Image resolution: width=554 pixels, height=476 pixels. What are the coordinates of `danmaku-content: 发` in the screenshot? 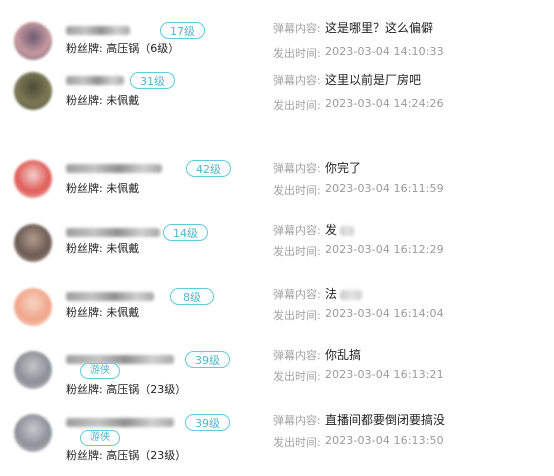 It's located at (340, 229).